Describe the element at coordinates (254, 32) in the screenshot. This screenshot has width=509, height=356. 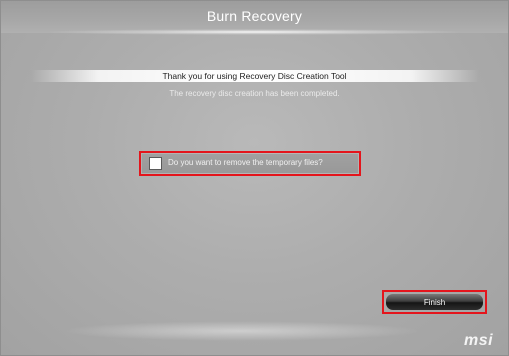
I see `title-bar-shine` at that location.